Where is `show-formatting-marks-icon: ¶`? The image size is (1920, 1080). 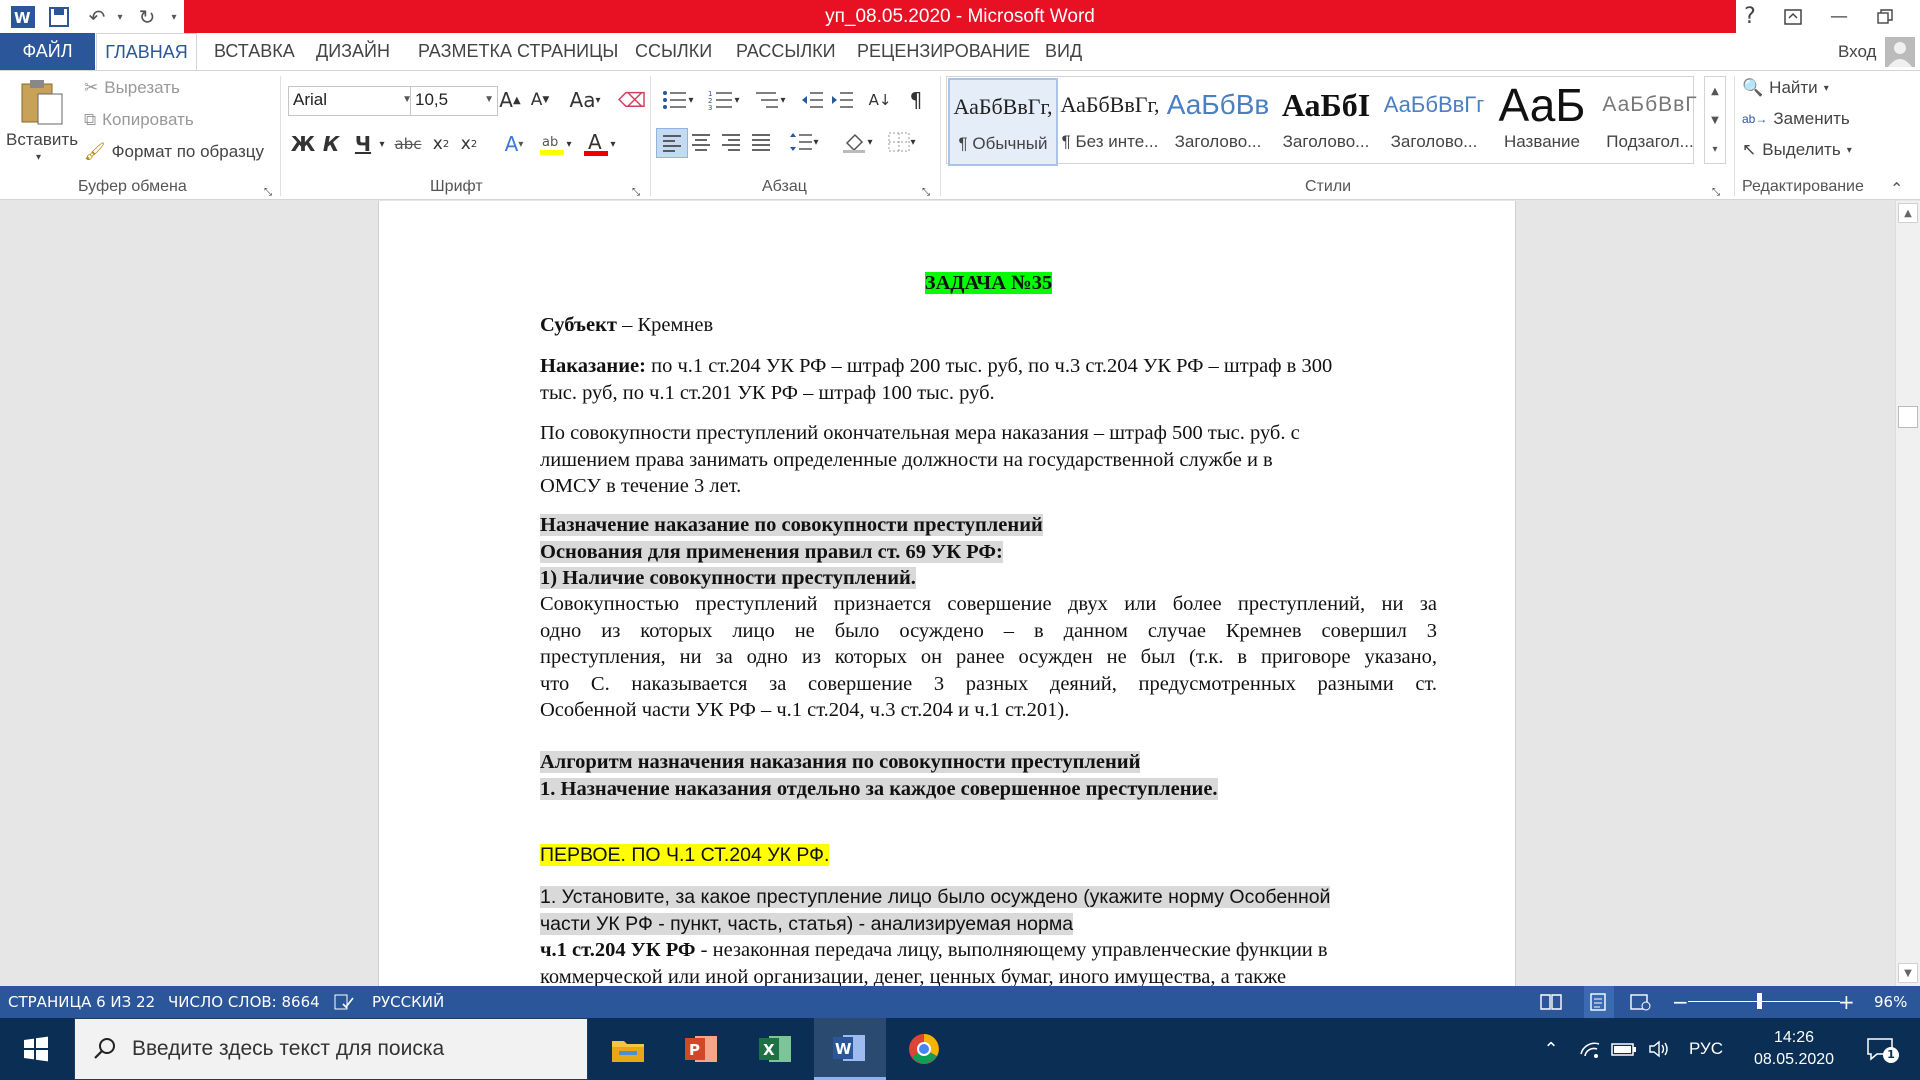 show-formatting-marks-icon: ¶ is located at coordinates (916, 100).